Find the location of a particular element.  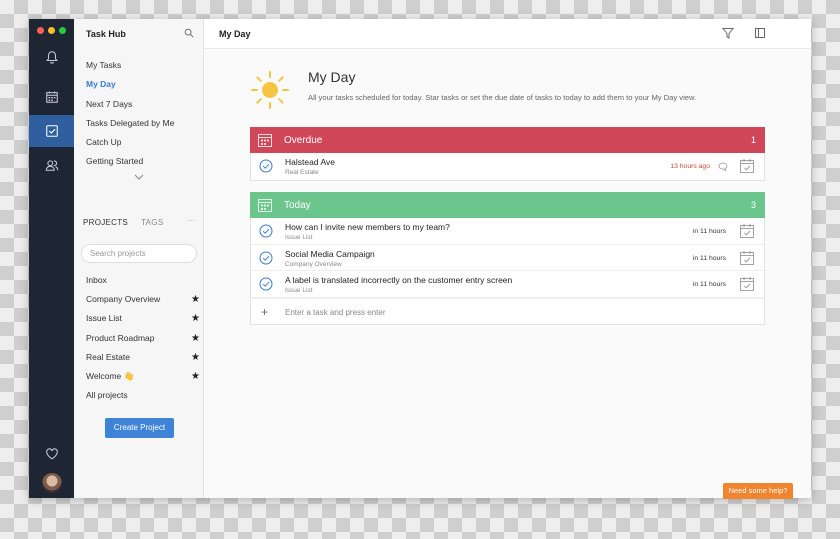

minimize-window-button is located at coordinates (51, 30).